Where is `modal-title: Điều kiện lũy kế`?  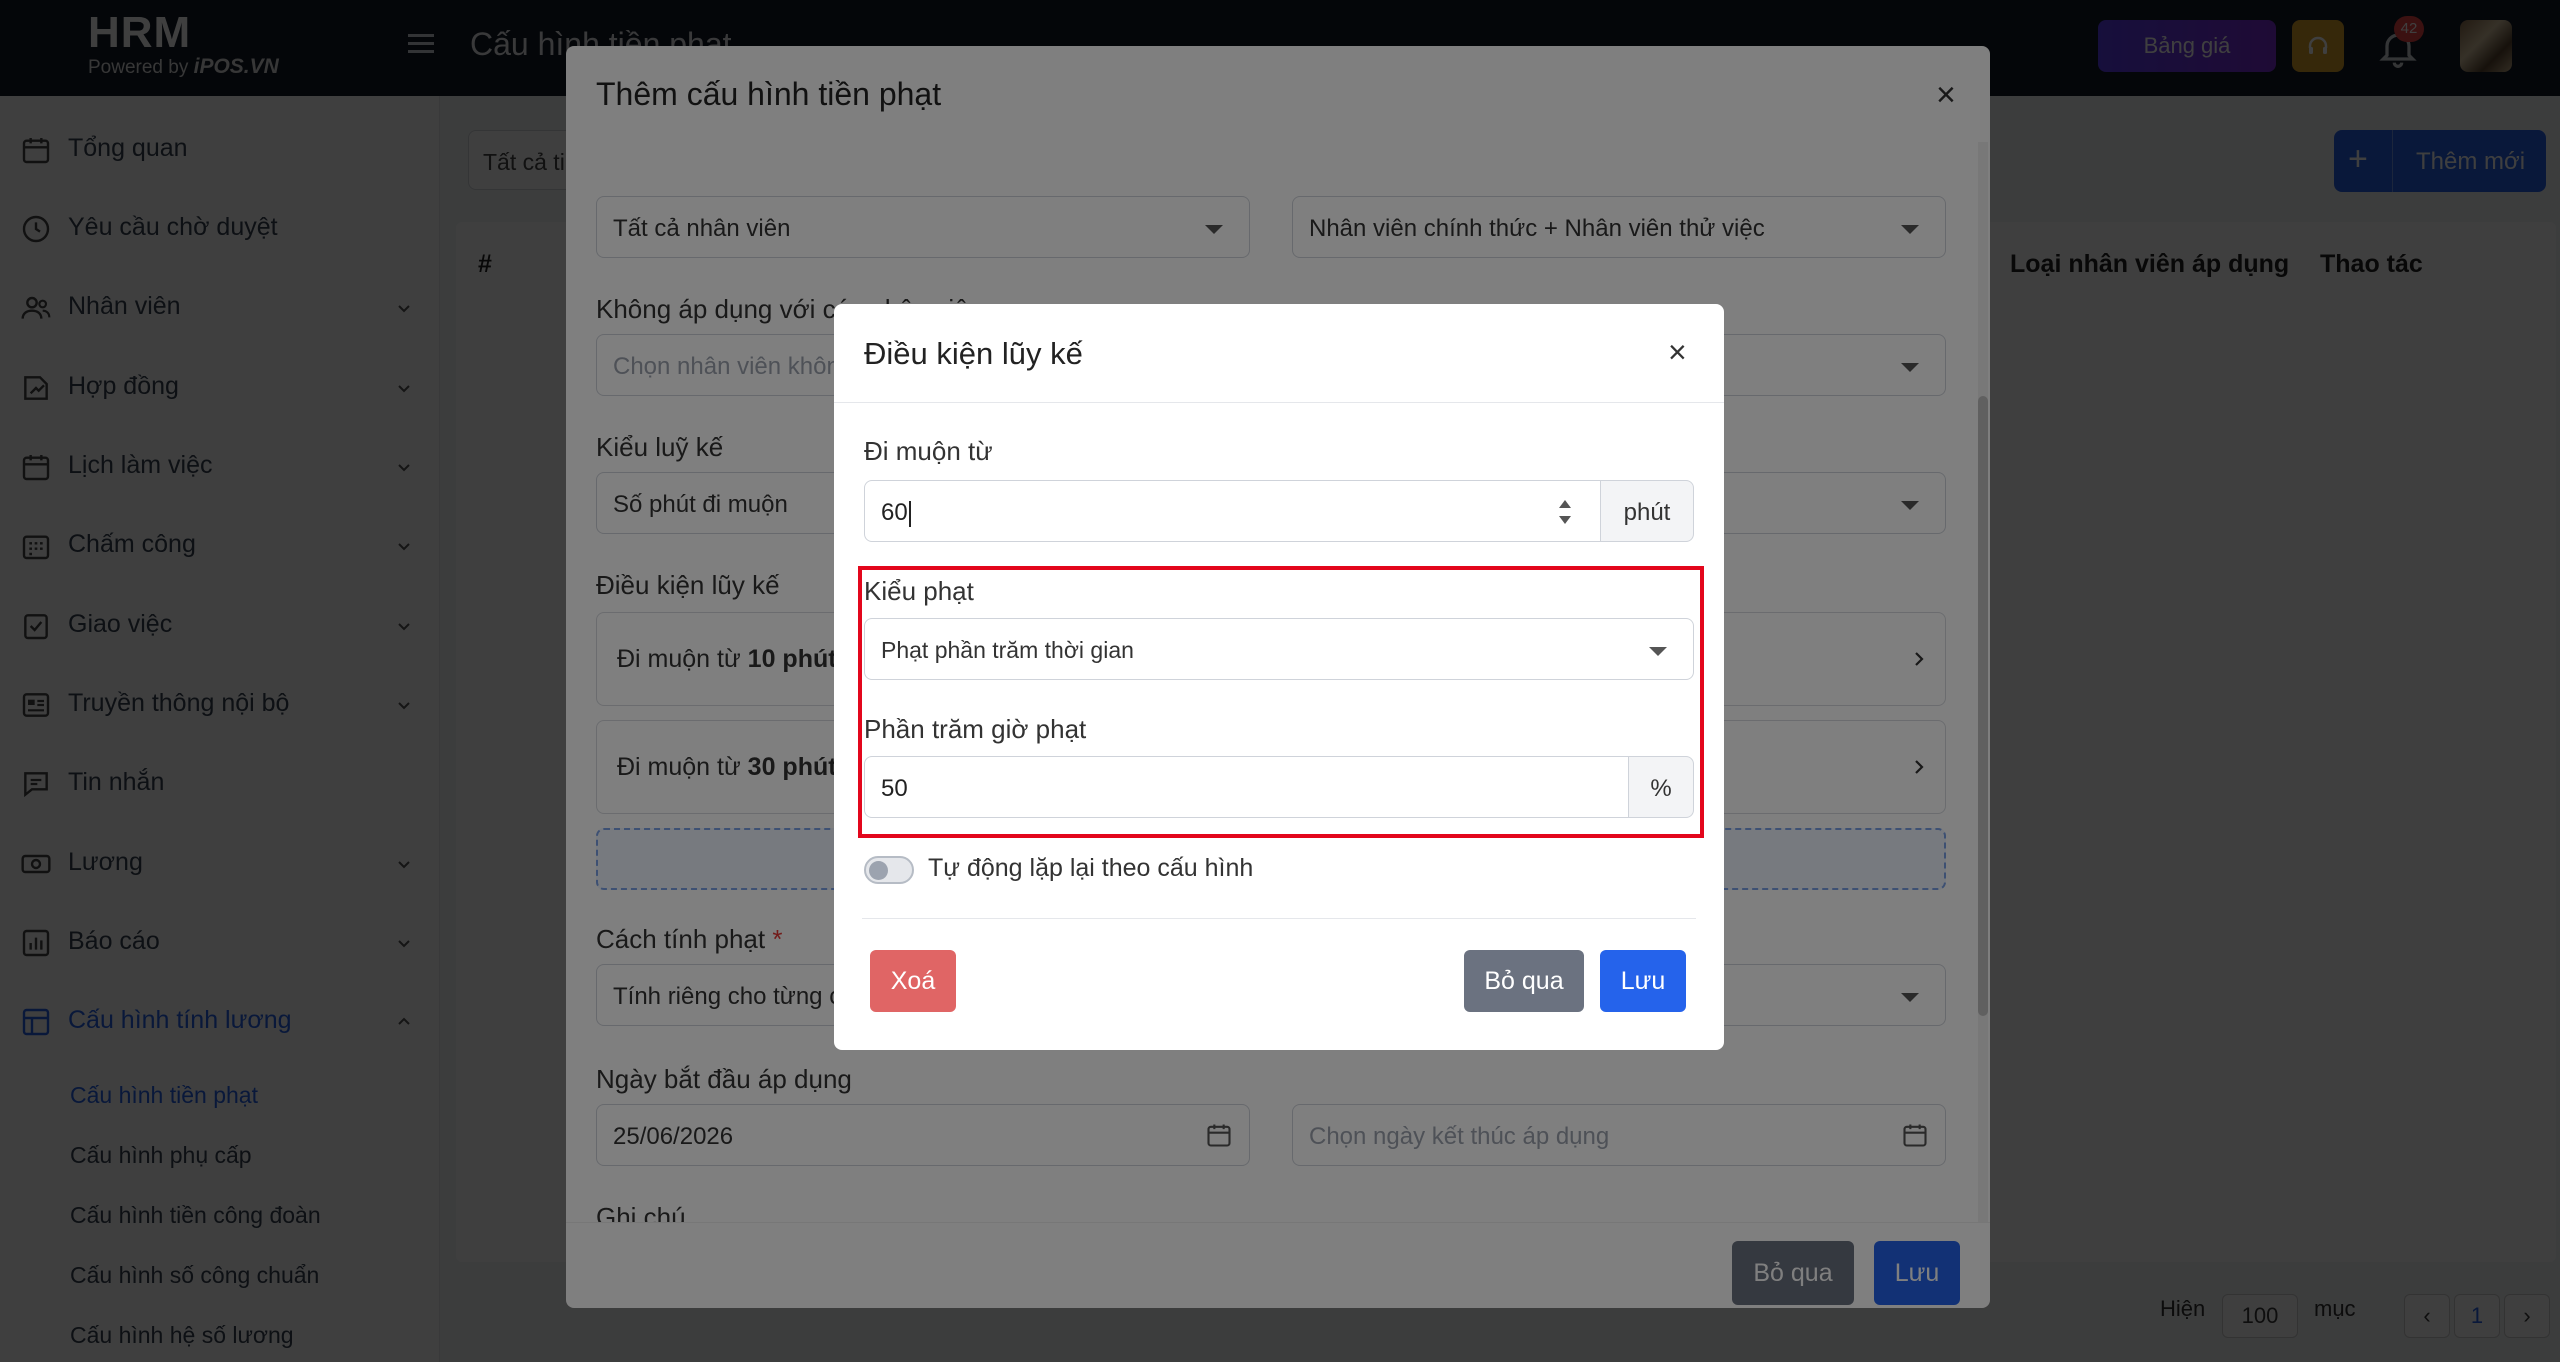
modal-title: Điều kiện lũy kế is located at coordinates (973, 353).